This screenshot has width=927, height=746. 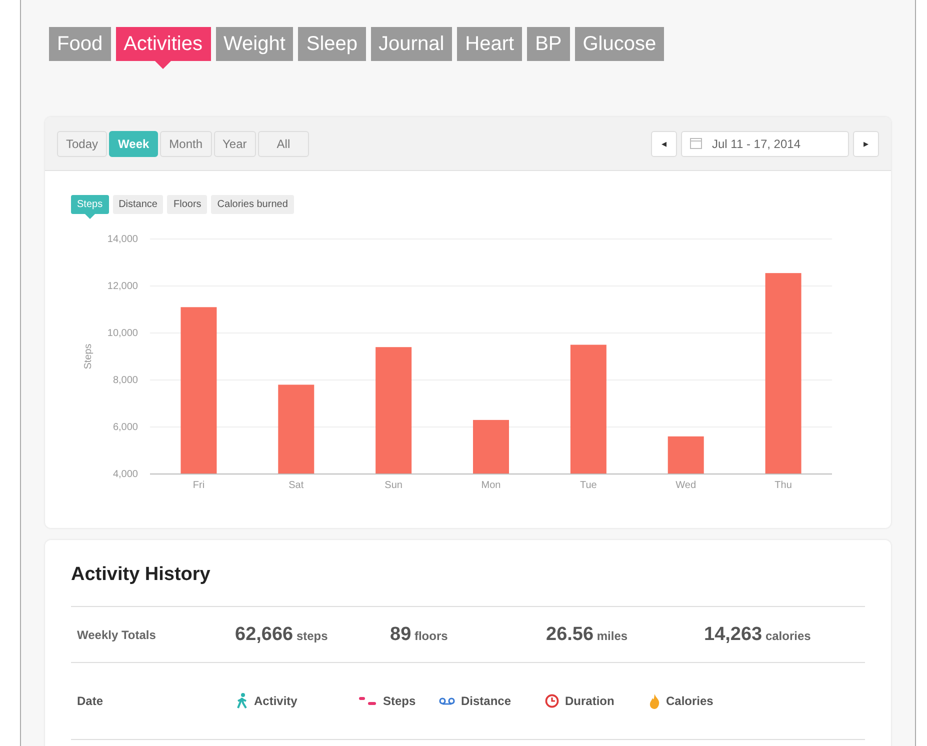 I want to click on metric-tab: Steps, so click(x=90, y=204).